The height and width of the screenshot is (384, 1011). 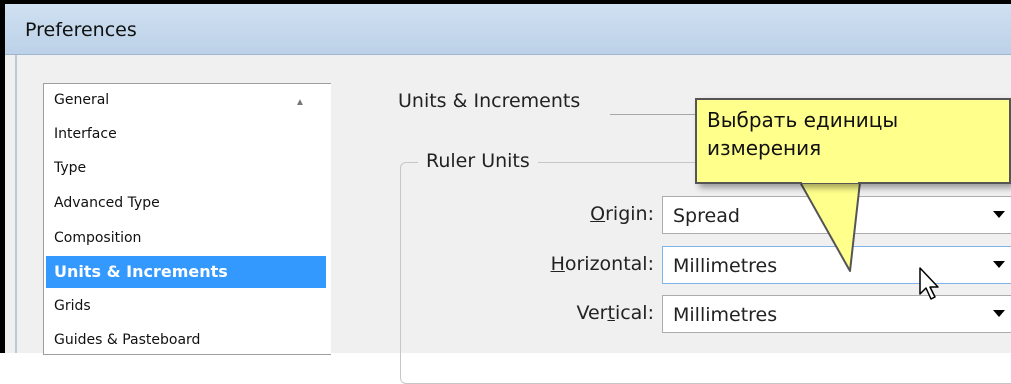 What do you see at coordinates (615, 313) in the screenshot?
I see `vertical-label: Vertical:` at bounding box center [615, 313].